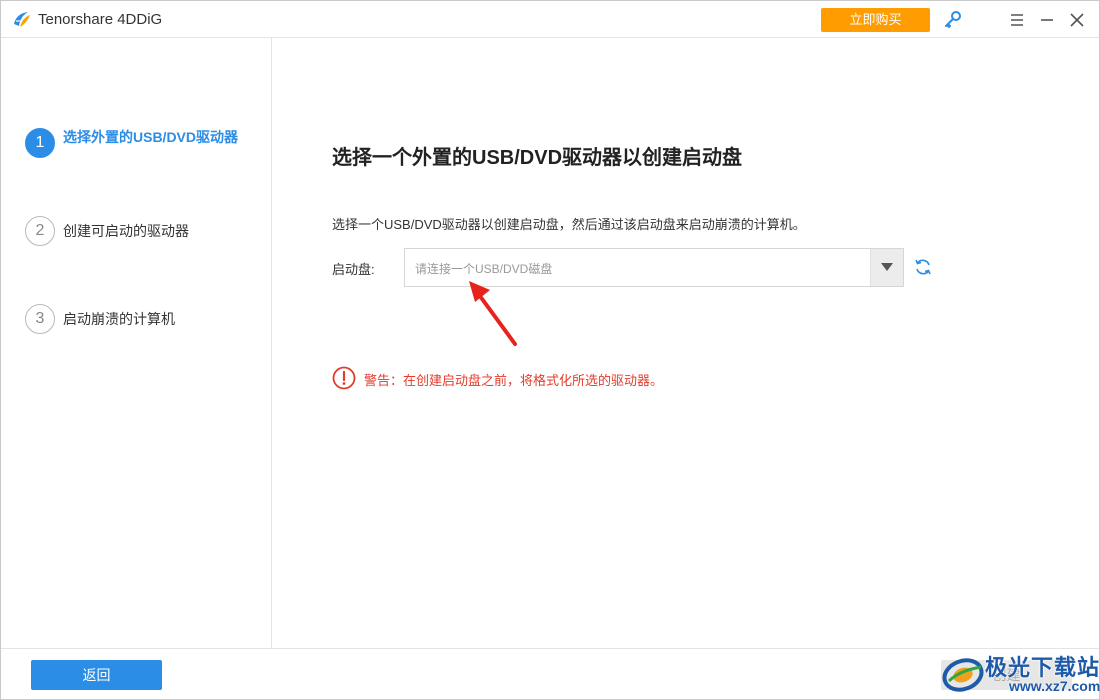 The height and width of the screenshot is (700, 1100). What do you see at coordinates (953, 20) in the screenshot?
I see `key-icon` at bounding box center [953, 20].